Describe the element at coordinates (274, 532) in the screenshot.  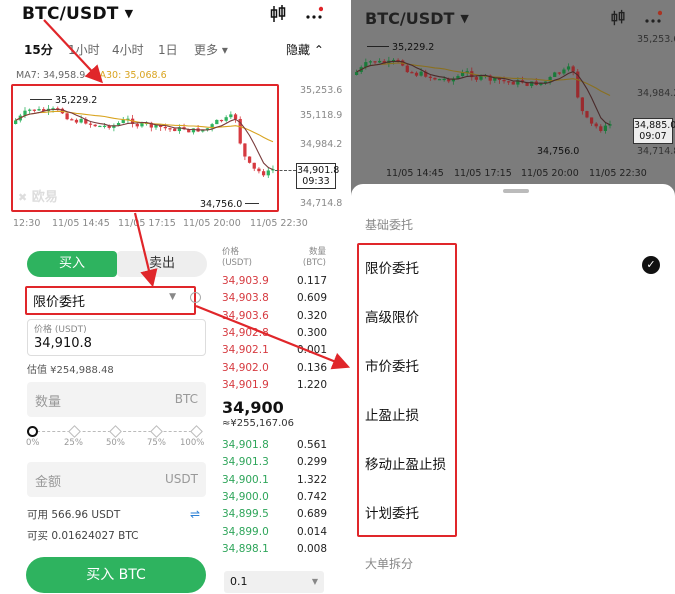
I see `orderbook-row: 34,899.0 0.014` at that location.